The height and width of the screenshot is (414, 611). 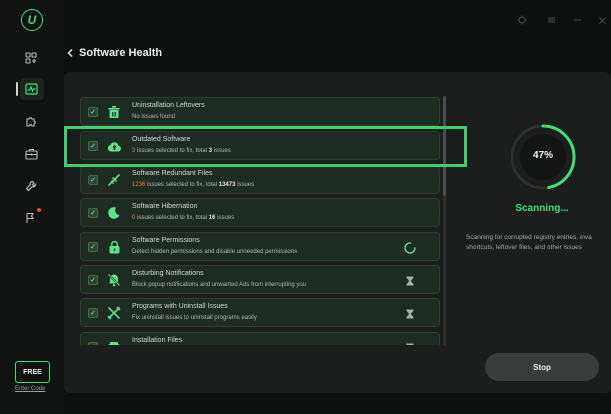 I want to click on sidebar-item-tools, so click(x=31, y=186).